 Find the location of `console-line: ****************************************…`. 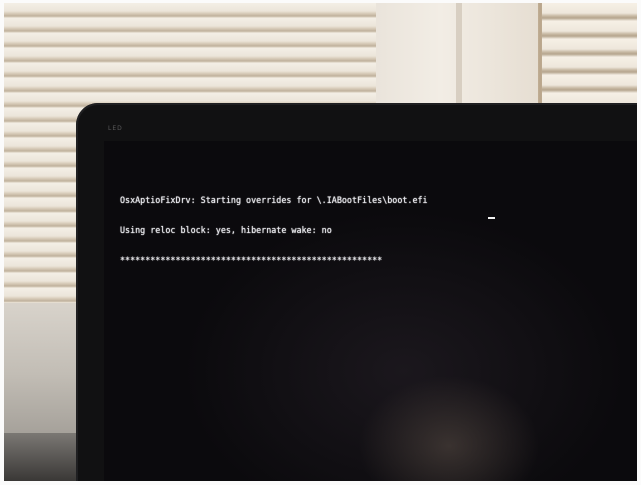

console-line: ****************************************… is located at coordinates (251, 260).